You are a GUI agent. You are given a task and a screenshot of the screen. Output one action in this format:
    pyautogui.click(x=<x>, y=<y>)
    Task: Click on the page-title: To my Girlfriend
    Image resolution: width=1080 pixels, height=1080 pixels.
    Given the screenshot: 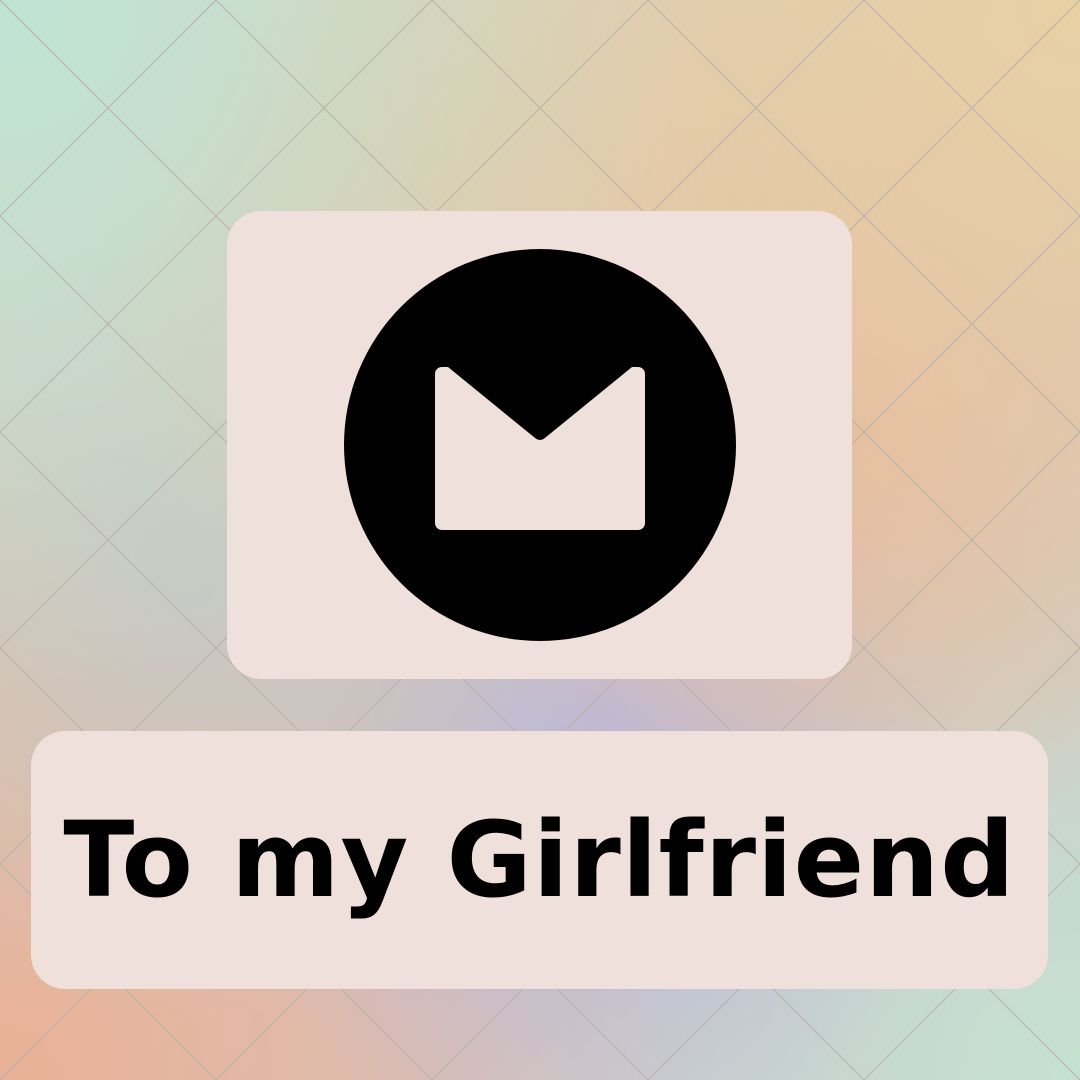 What is the action you would take?
    pyautogui.click(x=539, y=860)
    